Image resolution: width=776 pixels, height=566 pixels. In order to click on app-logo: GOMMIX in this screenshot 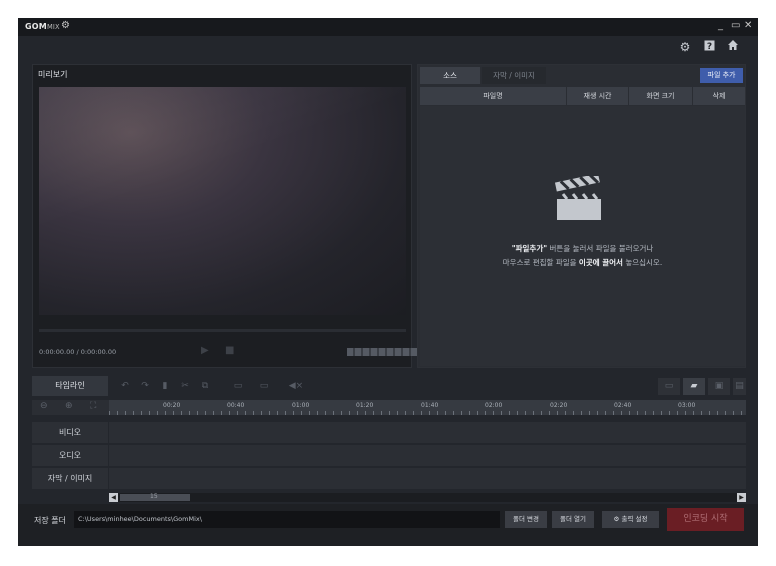, I will do `click(42, 26)`.